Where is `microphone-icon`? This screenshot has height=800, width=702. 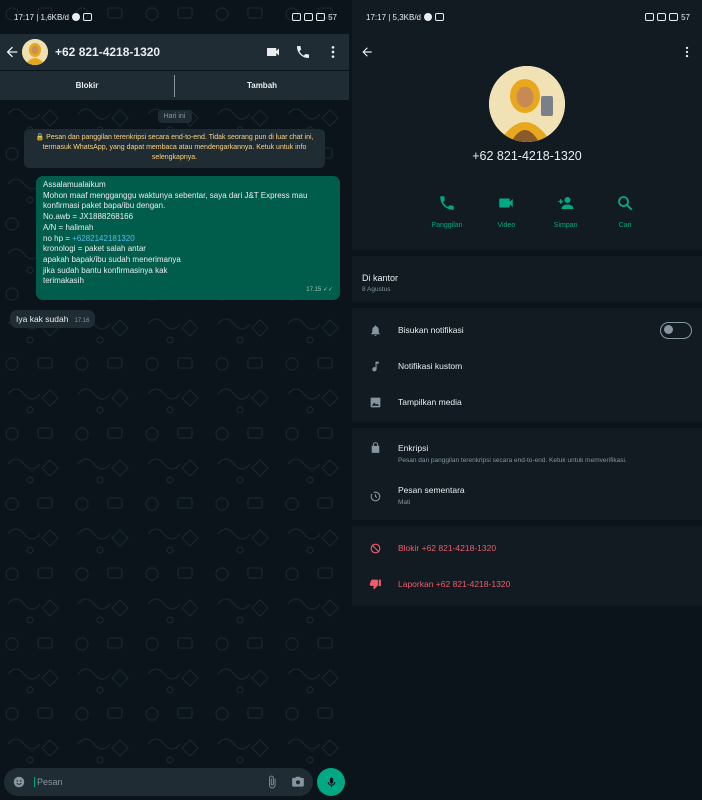
microphone-icon is located at coordinates (331, 782).